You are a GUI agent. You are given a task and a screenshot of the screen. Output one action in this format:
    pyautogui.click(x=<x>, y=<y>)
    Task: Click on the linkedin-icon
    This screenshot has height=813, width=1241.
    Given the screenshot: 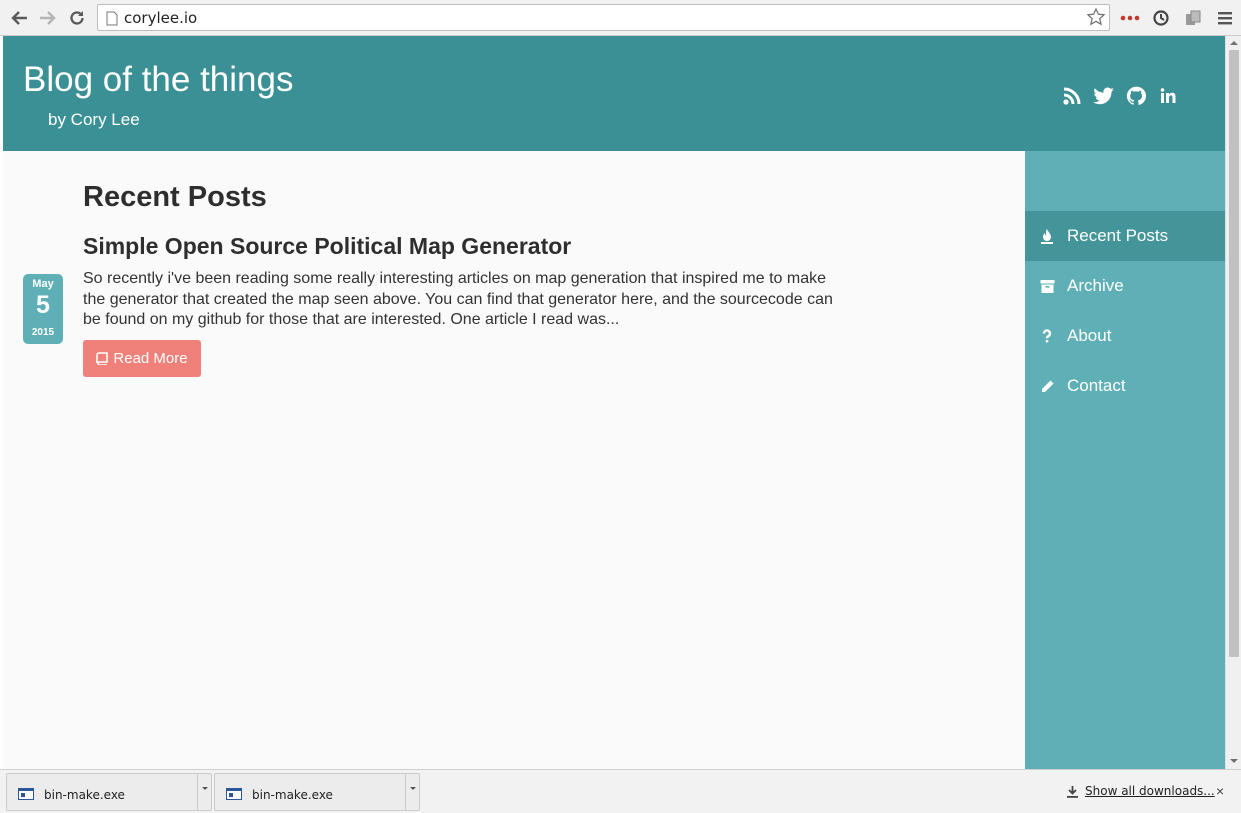 What is the action you would take?
    pyautogui.click(x=1168, y=96)
    